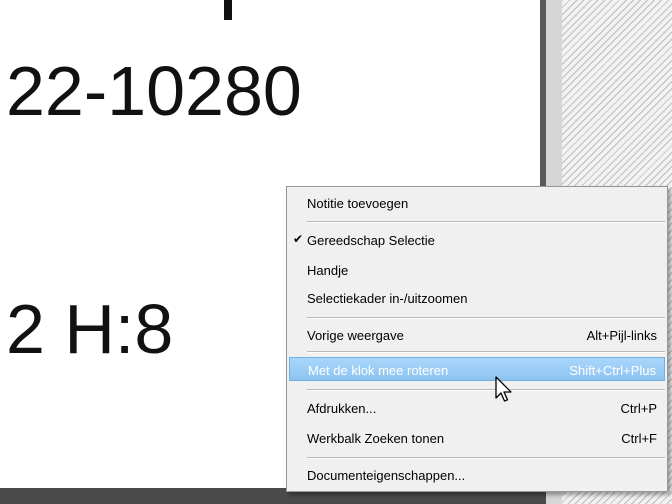 The width and height of the screenshot is (672, 504). Describe the element at coordinates (612, 370) in the screenshot. I see `menu-item-shortcut: Shift+Ctrl+Plus` at that location.